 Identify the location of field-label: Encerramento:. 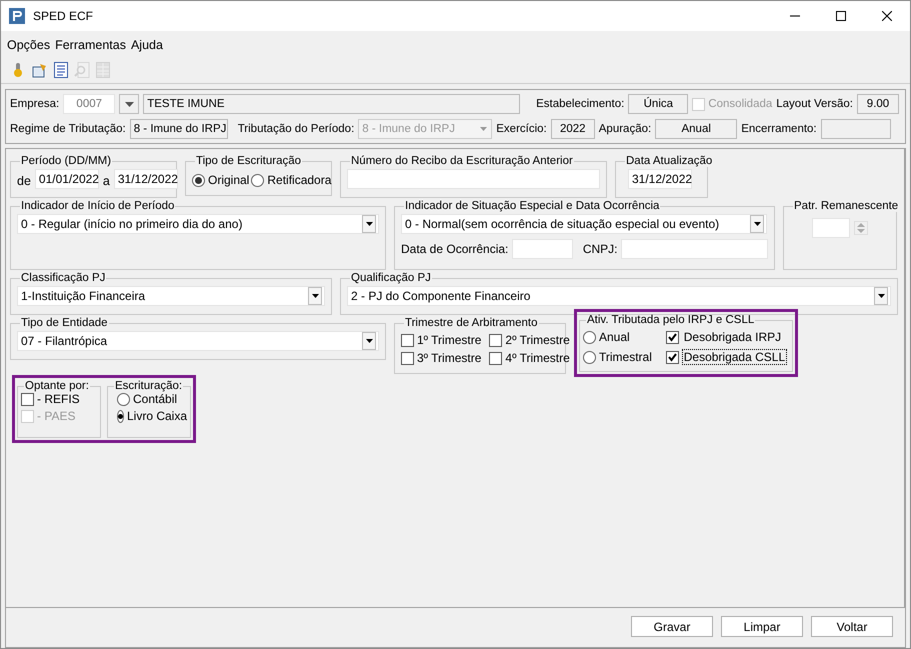
(779, 129).